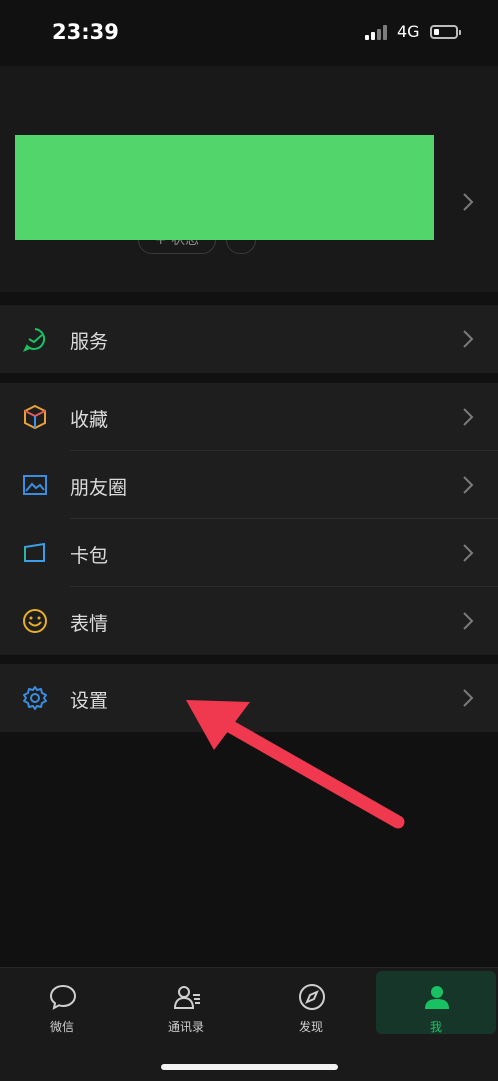 Image resolution: width=498 pixels, height=1081 pixels. What do you see at coordinates (224, 187) in the screenshot?
I see `redaction-block` at bounding box center [224, 187].